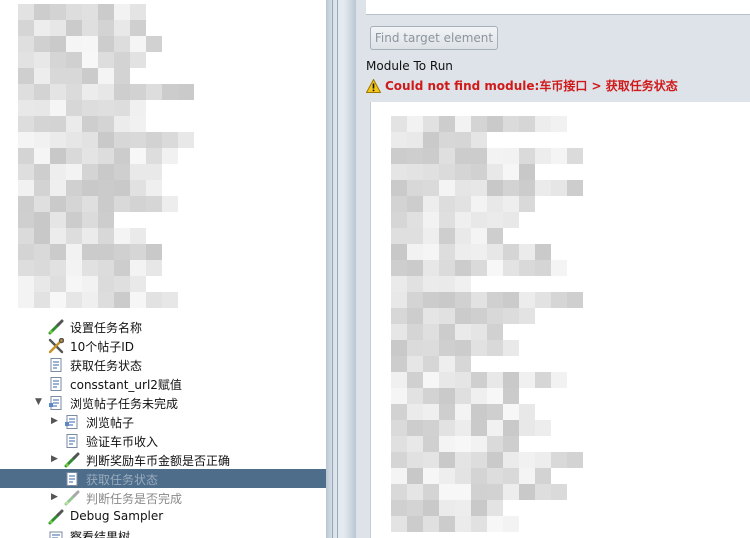 The image size is (750, 538). Describe the element at coordinates (163, 326) in the screenshot. I see `tree-item: 设置任务名称` at that location.